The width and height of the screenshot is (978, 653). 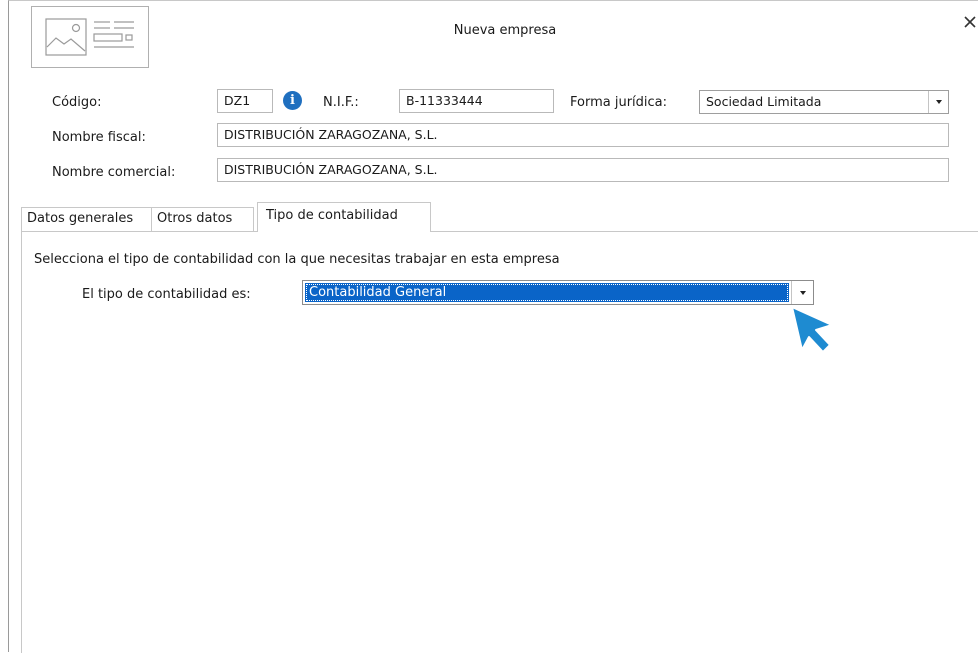 I want to click on nombre-comercial-label: Nombre comercial:, so click(x=114, y=172).